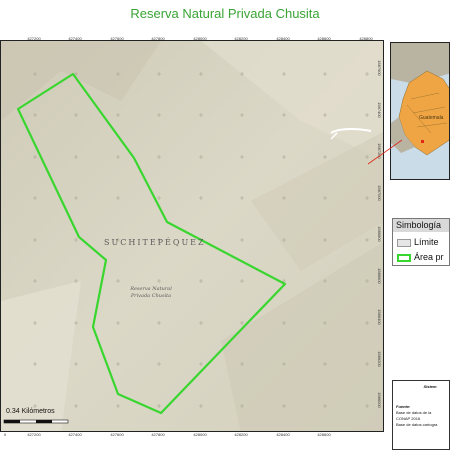 This screenshot has width=450, height=450. Describe the element at coordinates (151, 292) in the screenshot. I see `reserve-label: Reserva Natural Privada Chusita` at that location.